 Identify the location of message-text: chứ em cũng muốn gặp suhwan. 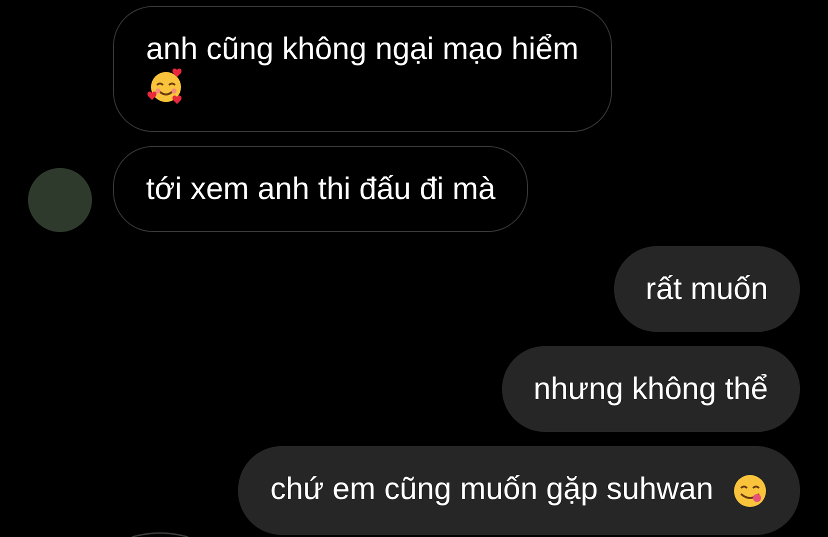
(492, 488).